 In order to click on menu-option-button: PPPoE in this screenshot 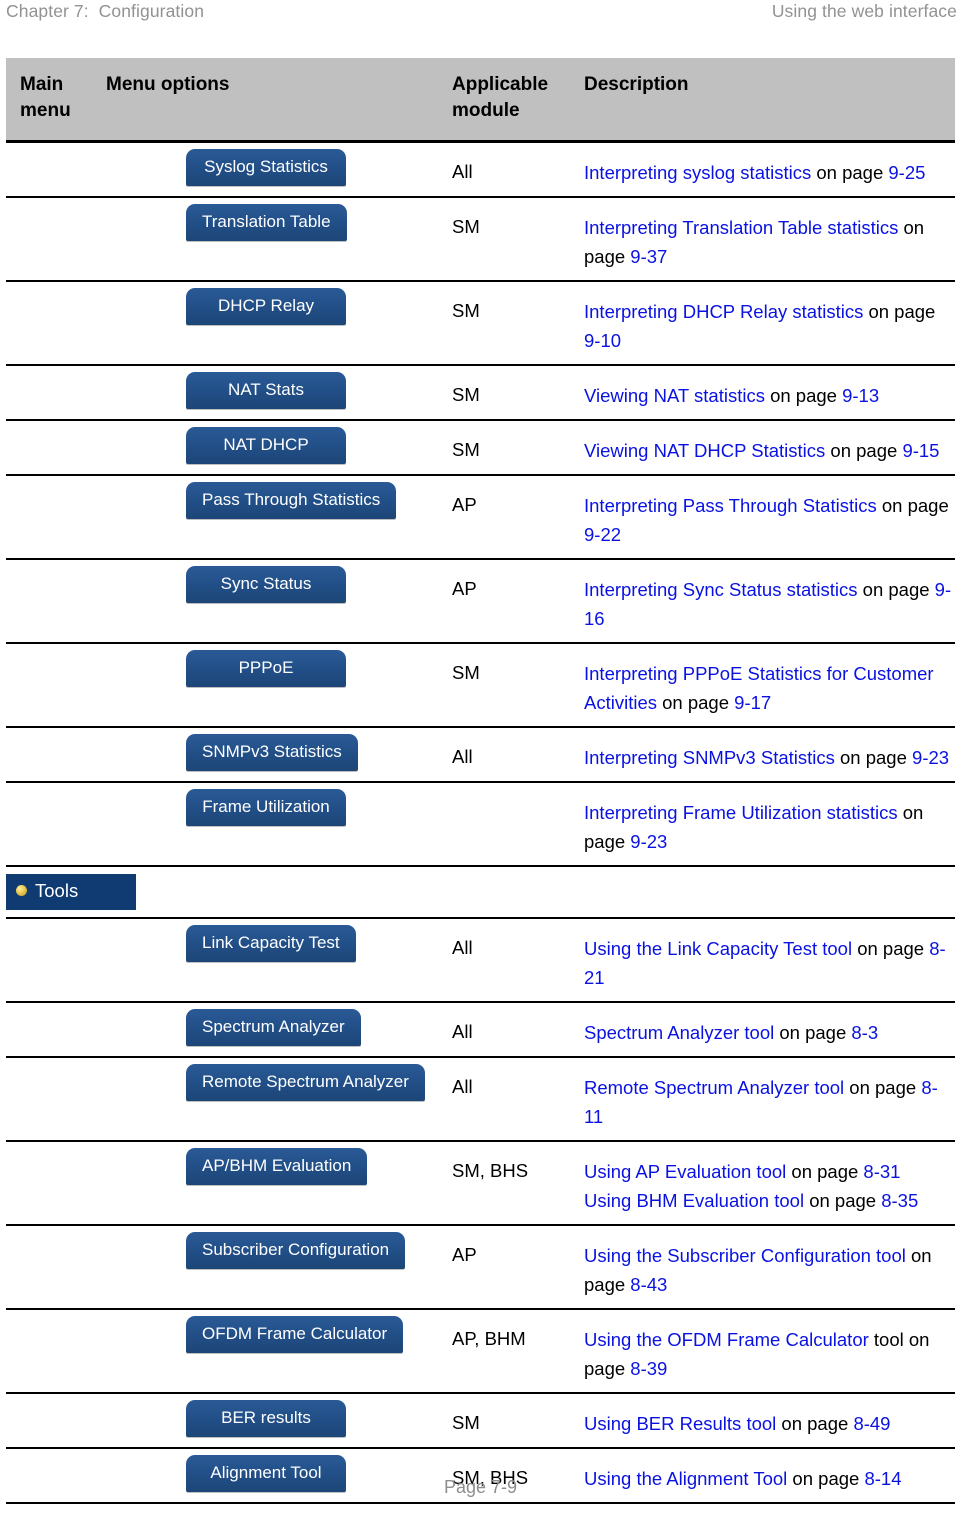, I will do `click(266, 668)`.